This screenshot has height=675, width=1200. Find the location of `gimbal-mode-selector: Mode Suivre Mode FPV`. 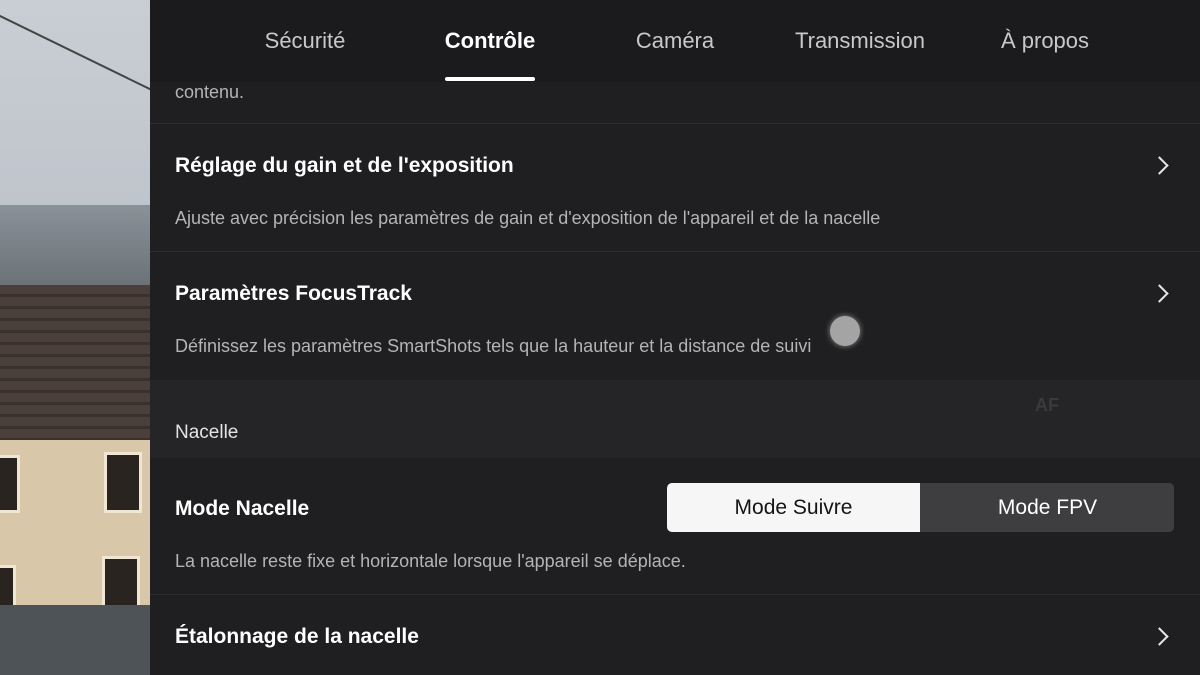

gimbal-mode-selector: Mode Suivre Mode FPV is located at coordinates (920, 507).